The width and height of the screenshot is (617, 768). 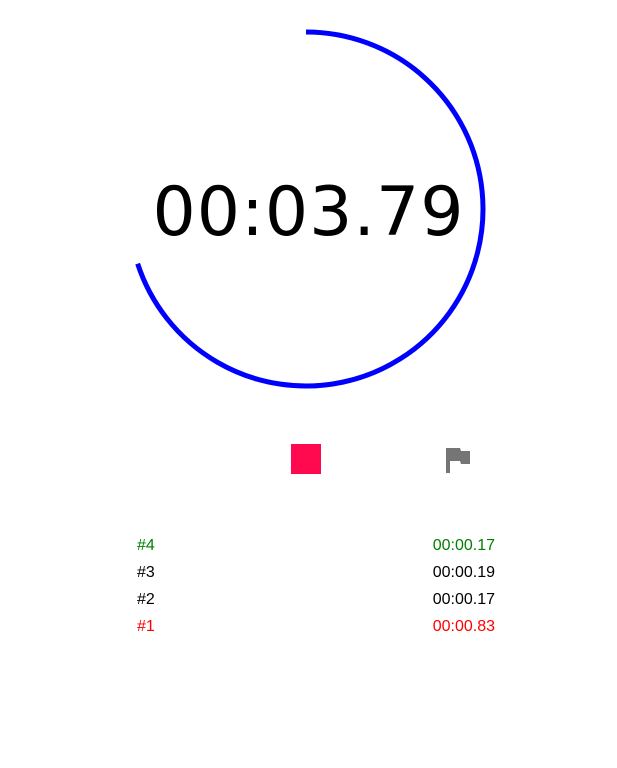 I want to click on lap-number: #1, so click(x=146, y=626).